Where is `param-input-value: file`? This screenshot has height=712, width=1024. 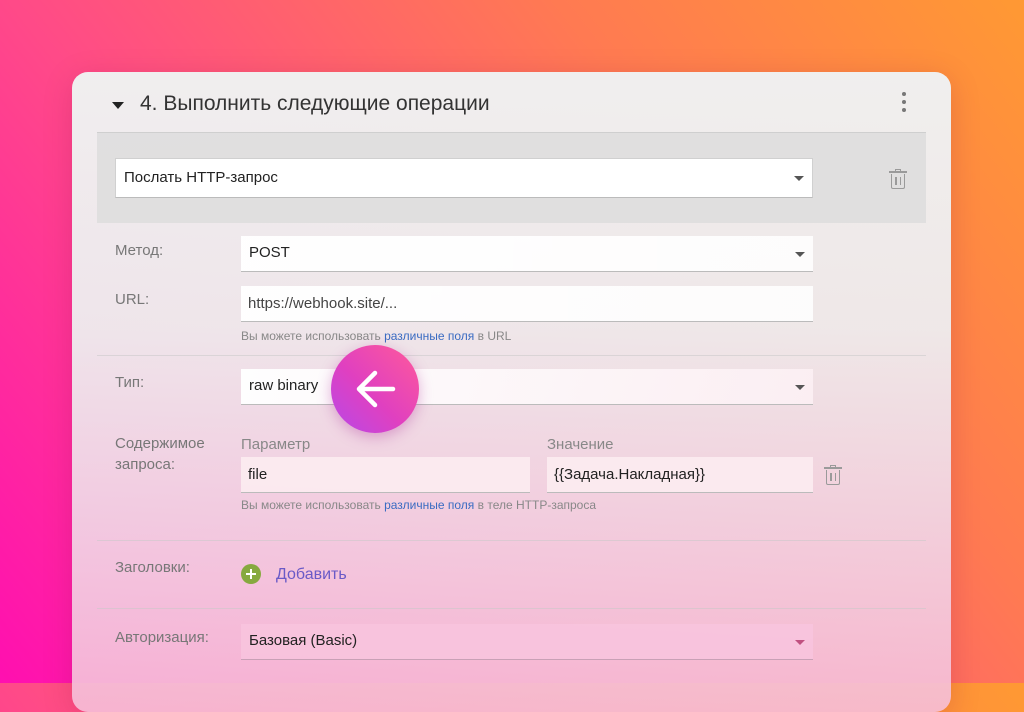 param-input-value: file is located at coordinates (258, 474).